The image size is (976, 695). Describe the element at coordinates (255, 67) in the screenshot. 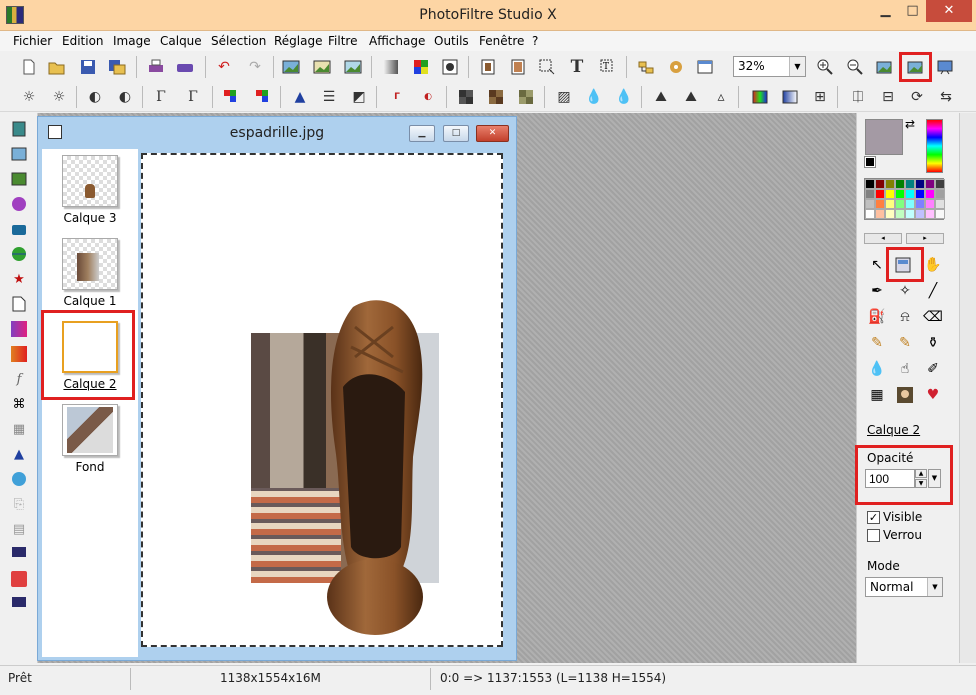

I see `redo-icon: ↷` at that location.